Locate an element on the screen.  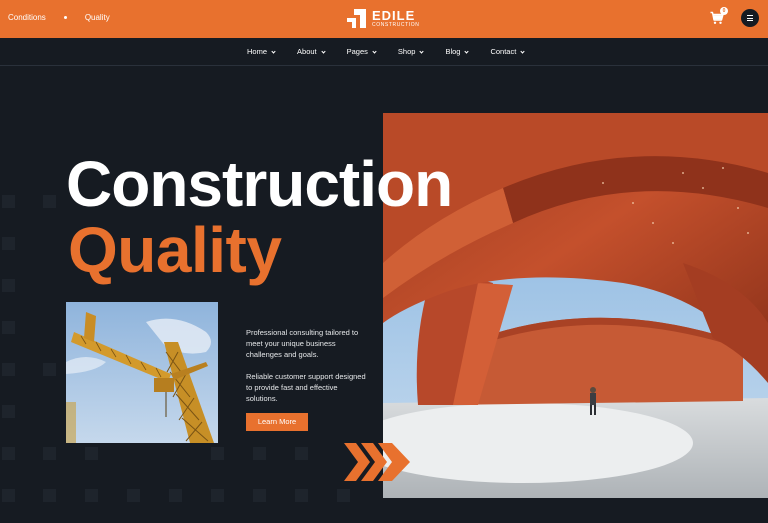
breadcrumb-item-quality: Quality is located at coordinates (97, 17).